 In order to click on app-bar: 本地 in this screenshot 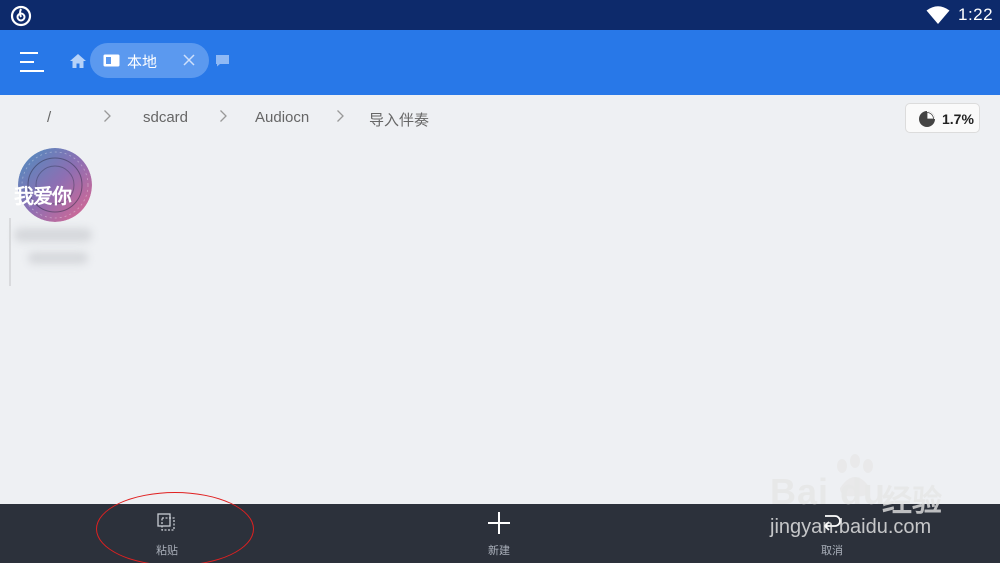, I will do `click(500, 62)`.